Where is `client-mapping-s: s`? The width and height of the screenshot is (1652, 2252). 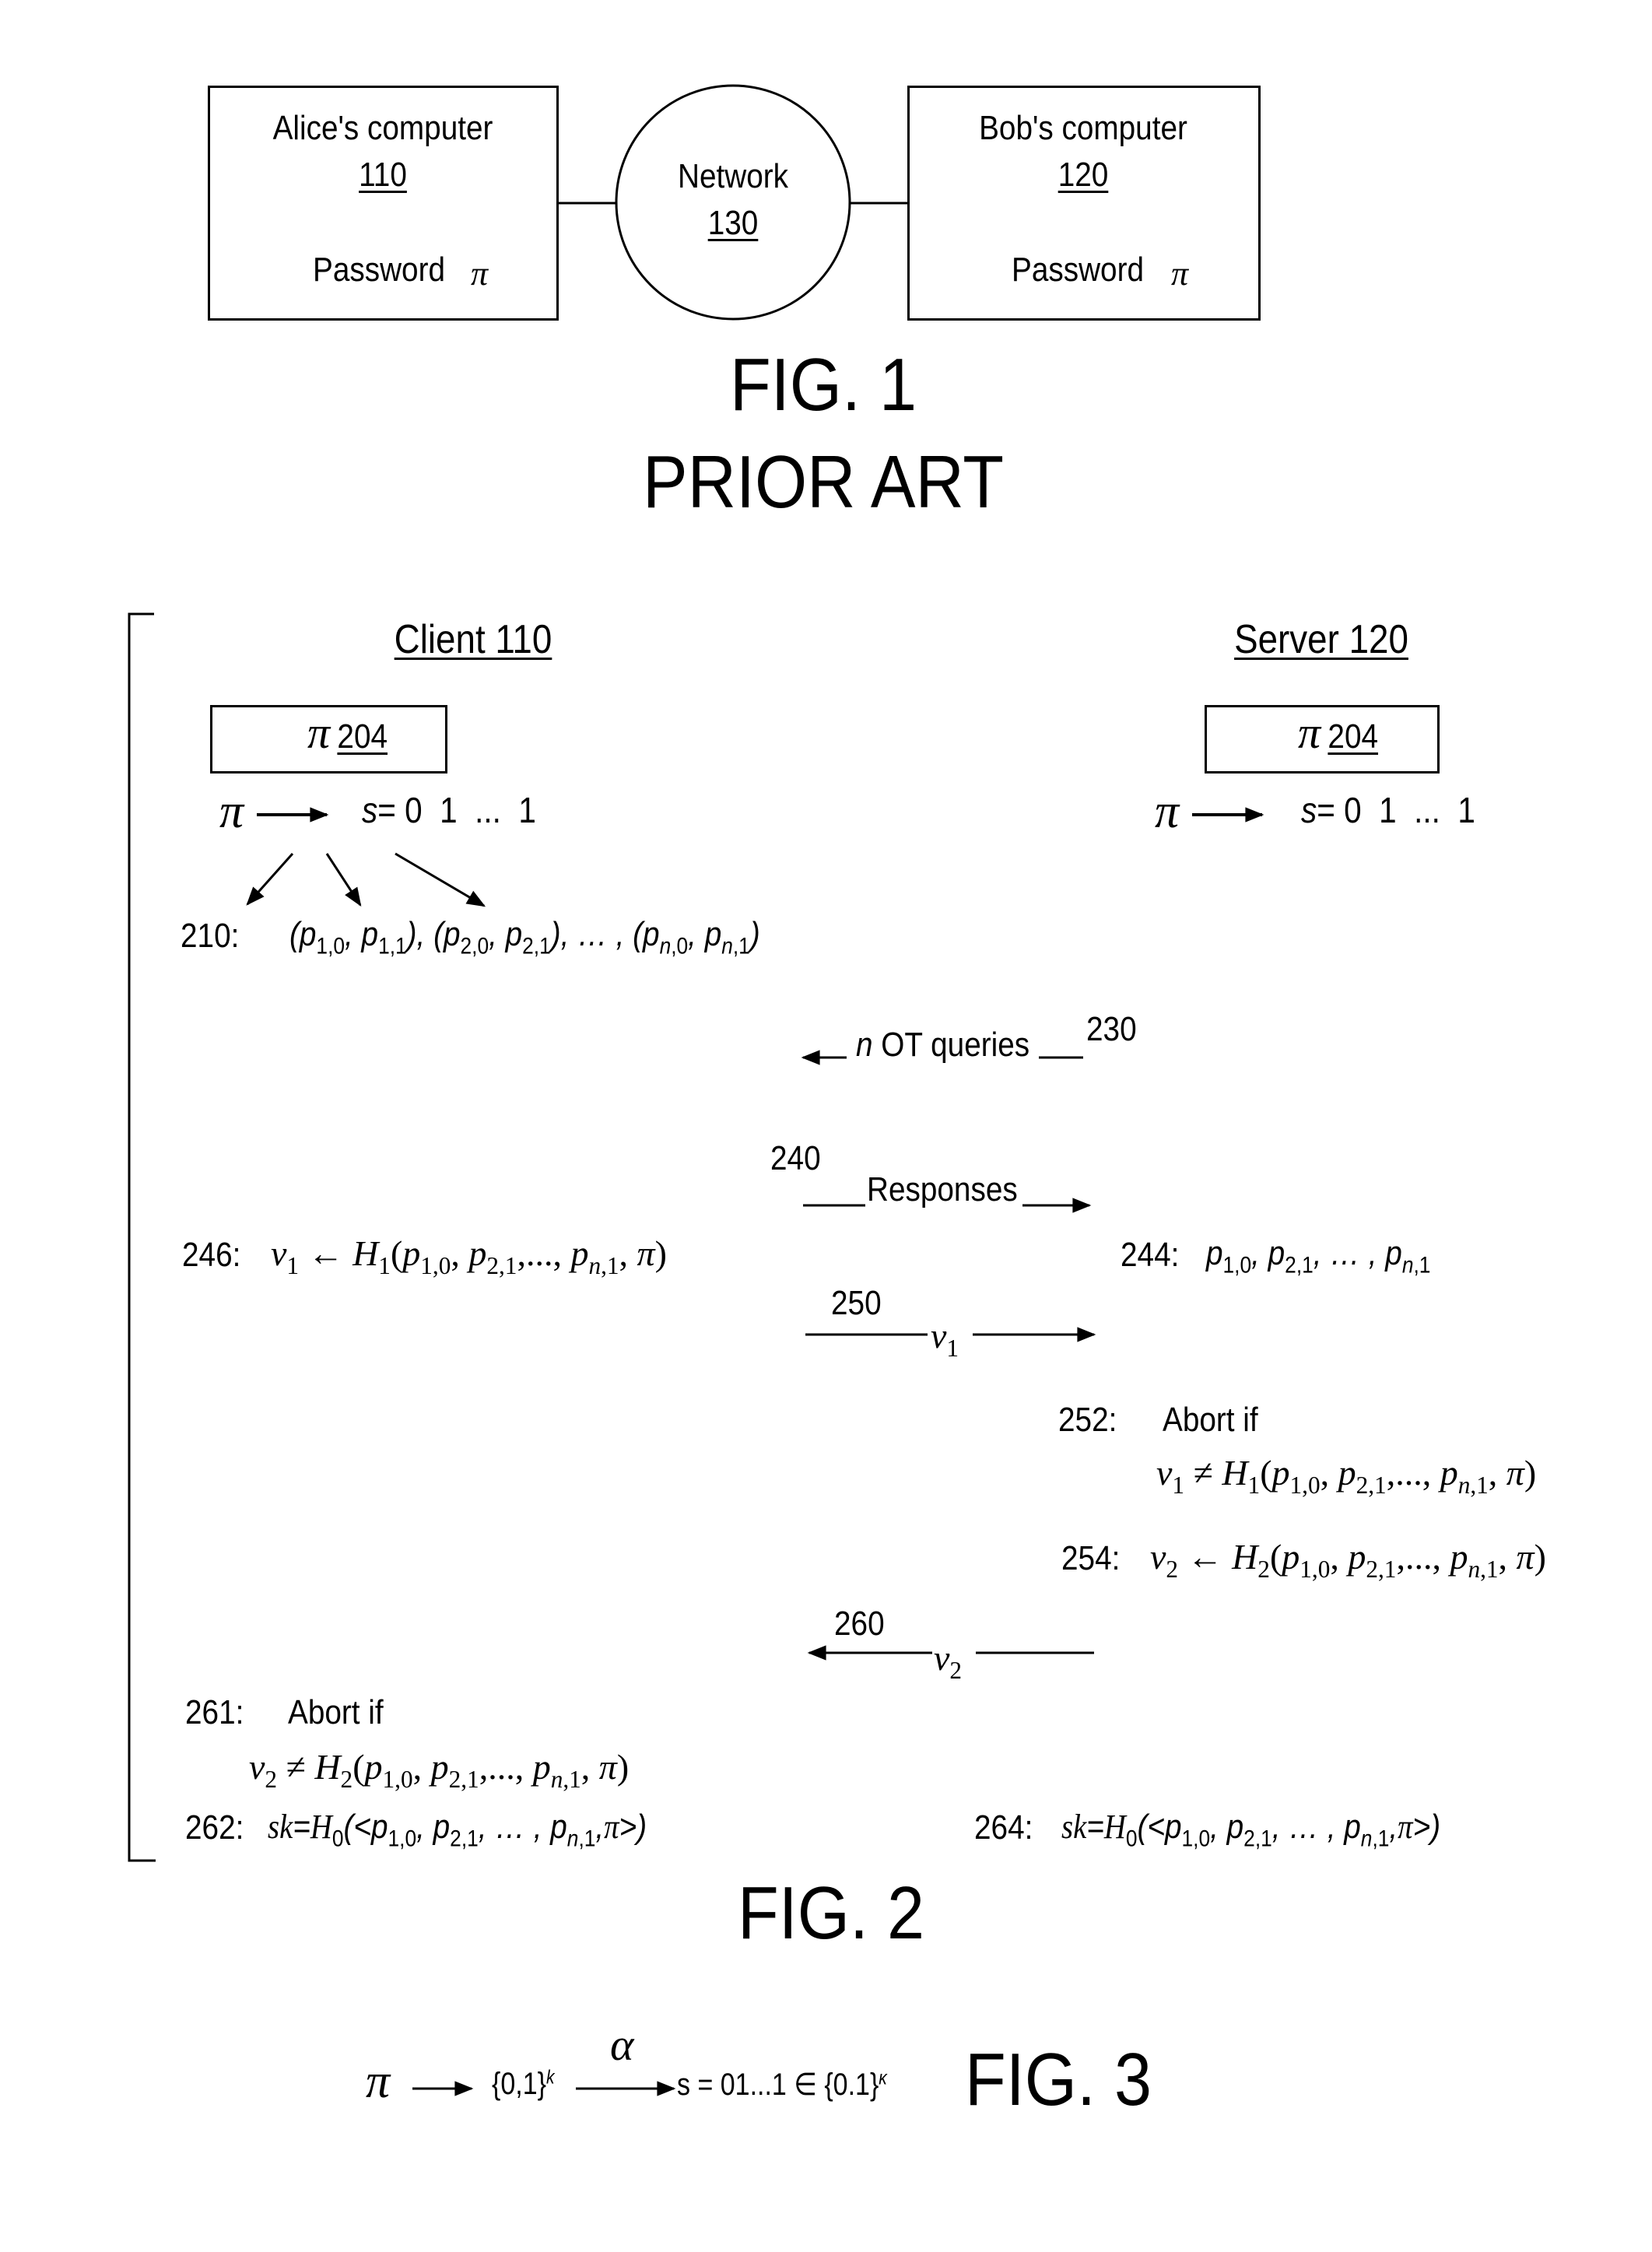
client-mapping-s: s is located at coordinates (370, 810).